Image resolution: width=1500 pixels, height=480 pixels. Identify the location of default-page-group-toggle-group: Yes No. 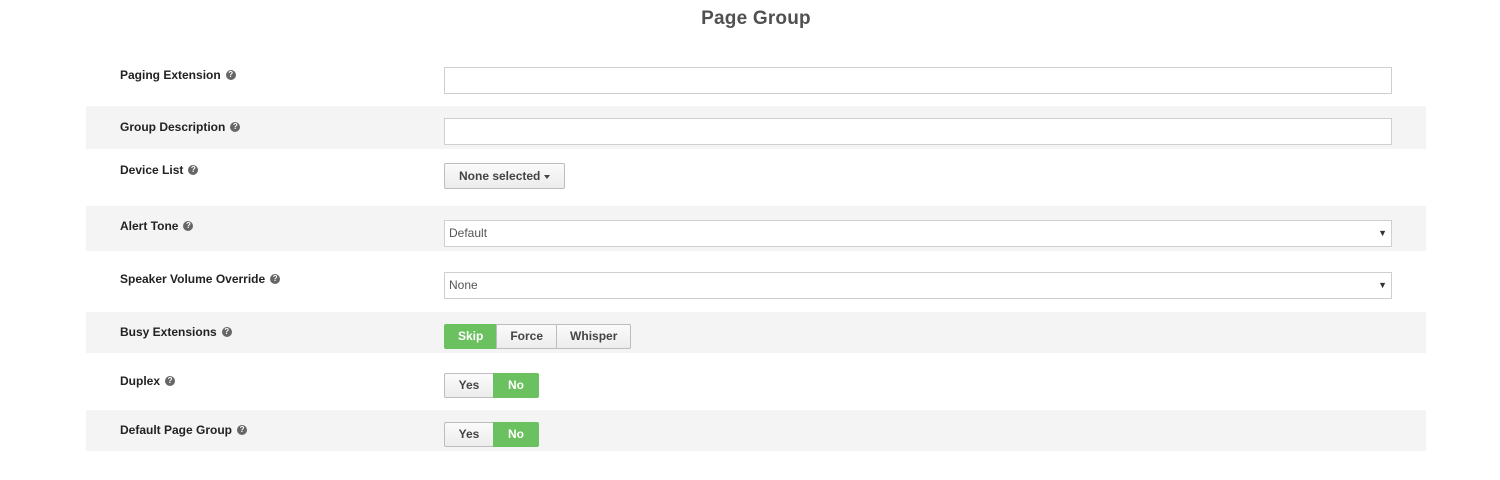
(491, 434).